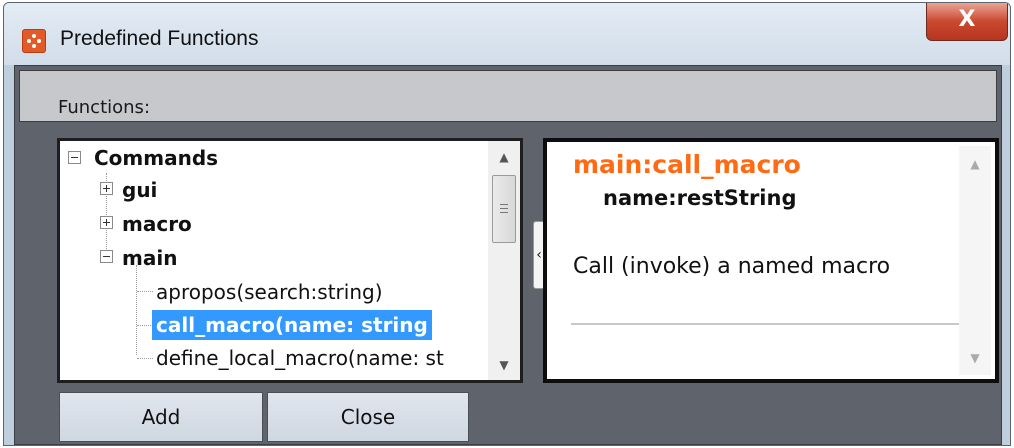 Image resolution: width=1014 pixels, height=448 pixels. Describe the element at coordinates (767, 324) in the screenshot. I see `detail-divider` at that location.